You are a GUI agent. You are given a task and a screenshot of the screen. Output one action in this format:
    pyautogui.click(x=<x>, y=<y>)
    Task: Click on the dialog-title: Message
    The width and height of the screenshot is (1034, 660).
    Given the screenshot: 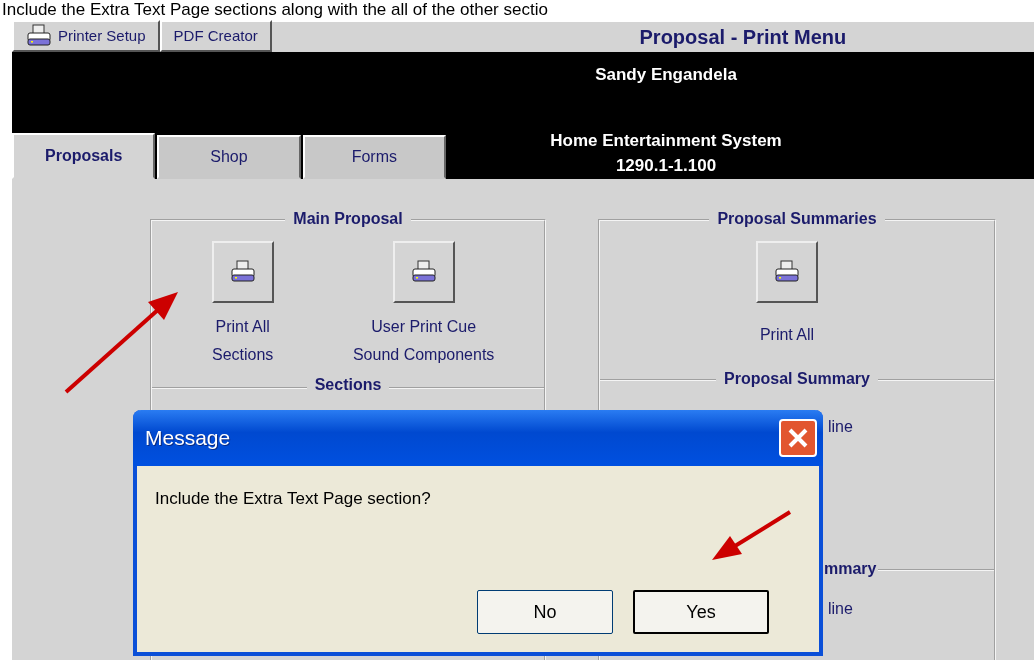 What is the action you would take?
    pyautogui.click(x=188, y=438)
    